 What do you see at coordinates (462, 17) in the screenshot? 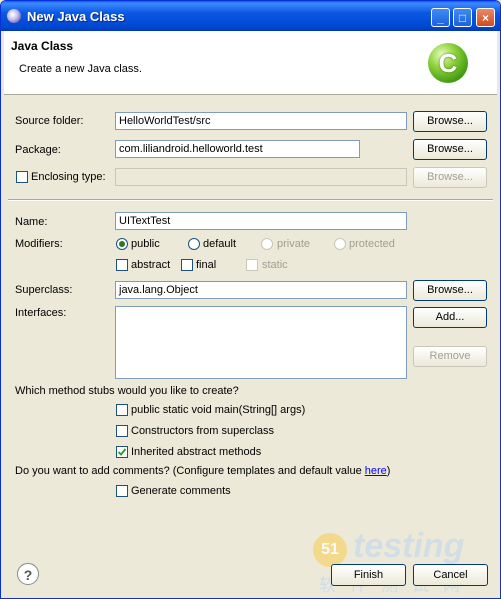
I see `maximize-button: □` at bounding box center [462, 17].